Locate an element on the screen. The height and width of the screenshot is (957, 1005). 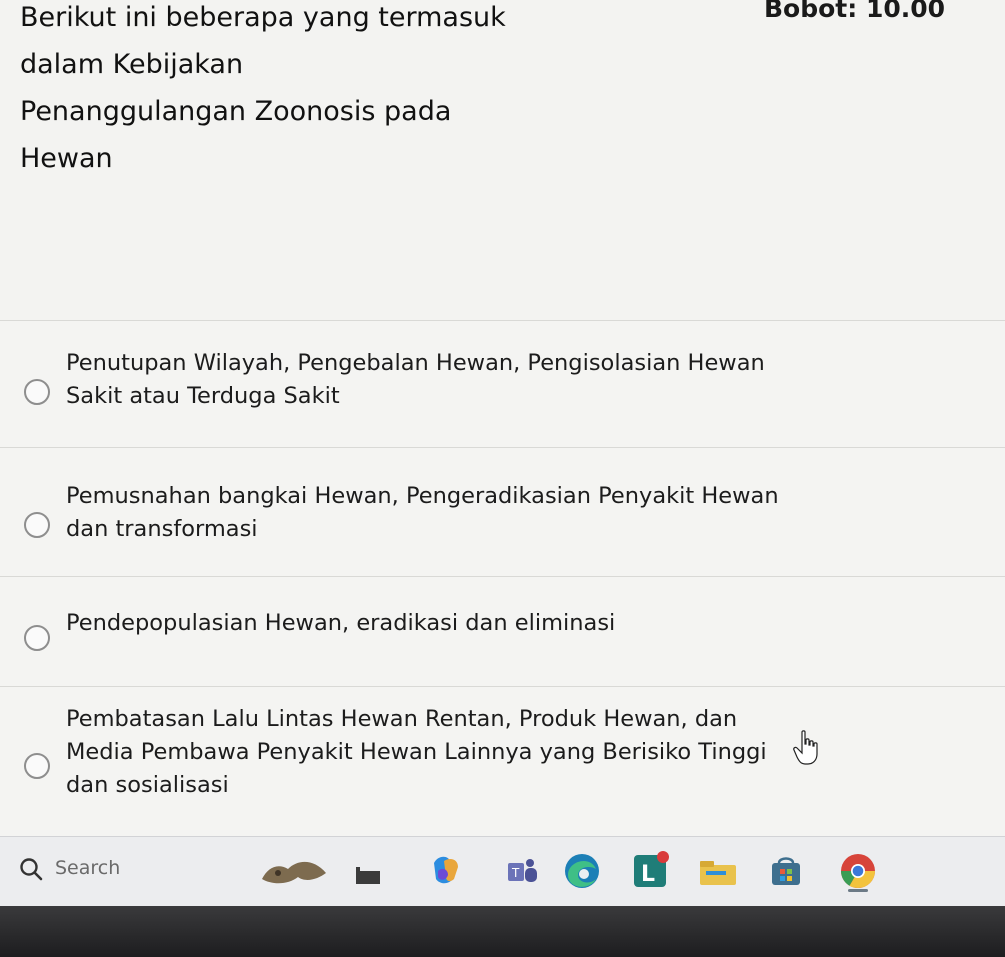
option-line: dan transformasi is located at coordinates (162, 529).